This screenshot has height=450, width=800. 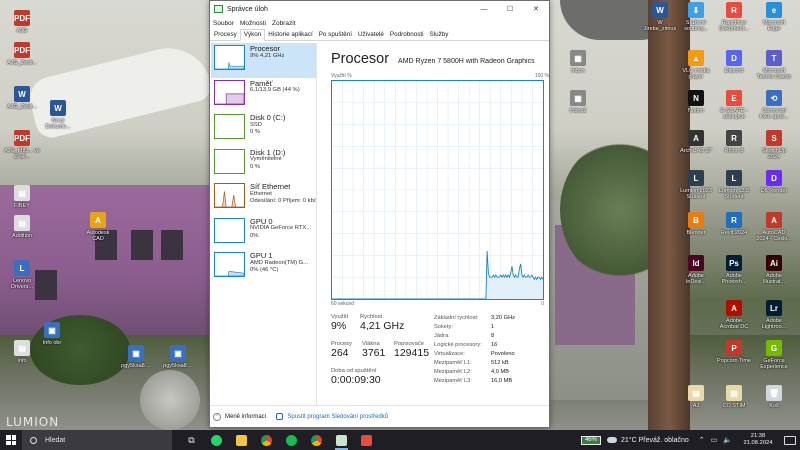 What do you see at coordinates (22, 236) in the screenshot?
I see `desktop-icon-label: Addition` at bounding box center [22, 236].